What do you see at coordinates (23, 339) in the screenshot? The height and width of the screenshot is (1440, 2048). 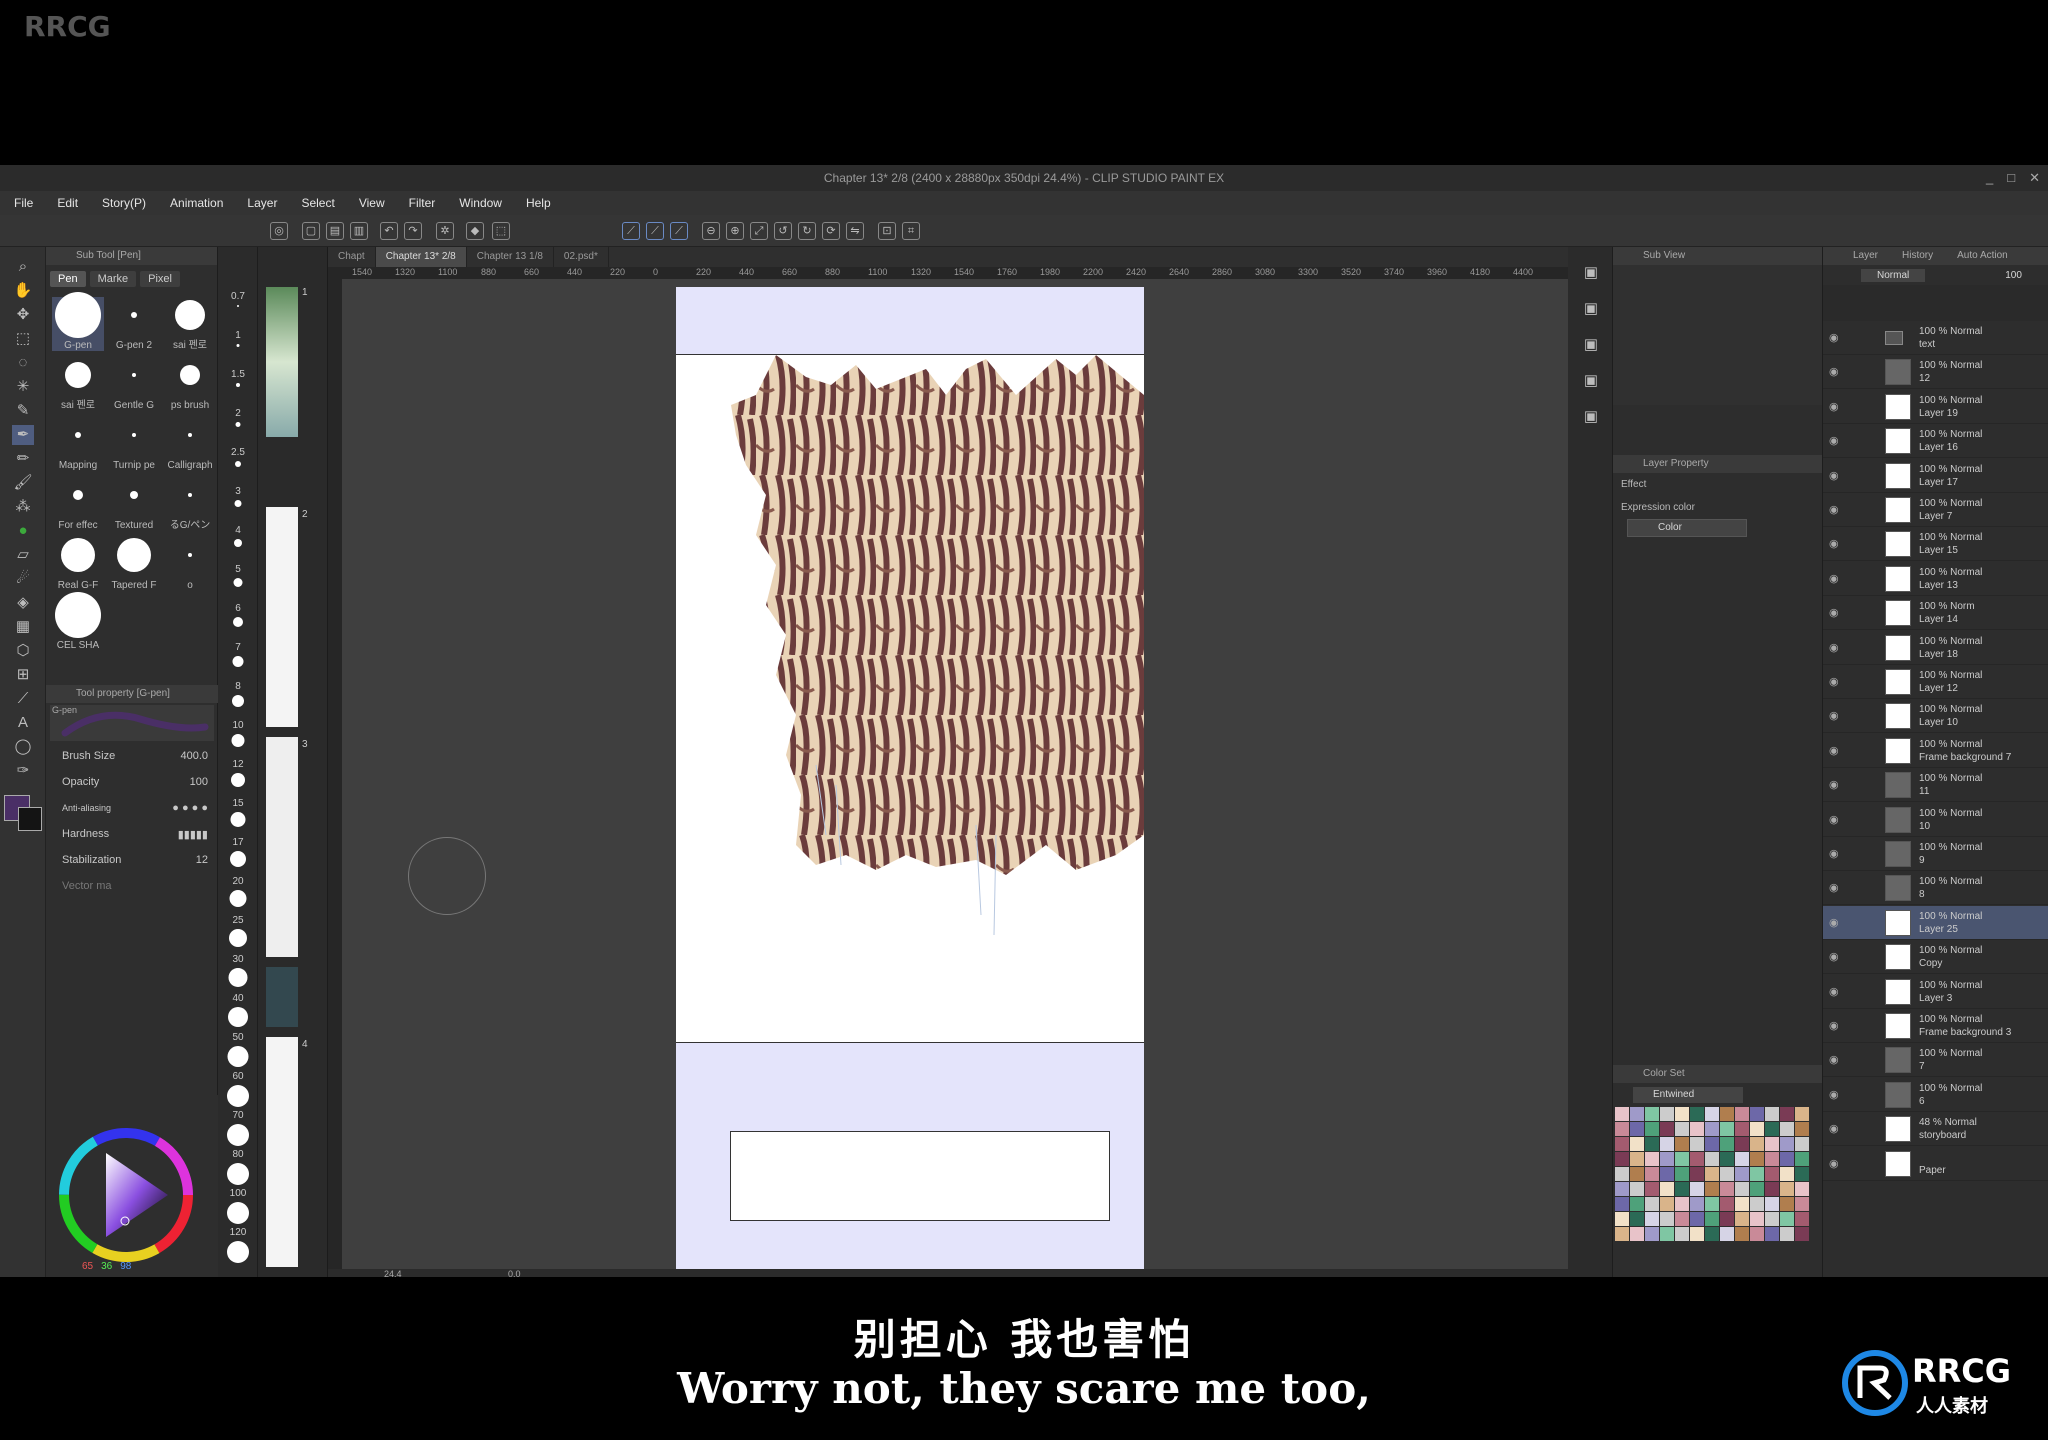 I see `selection-tool-icon: ⬚` at bounding box center [23, 339].